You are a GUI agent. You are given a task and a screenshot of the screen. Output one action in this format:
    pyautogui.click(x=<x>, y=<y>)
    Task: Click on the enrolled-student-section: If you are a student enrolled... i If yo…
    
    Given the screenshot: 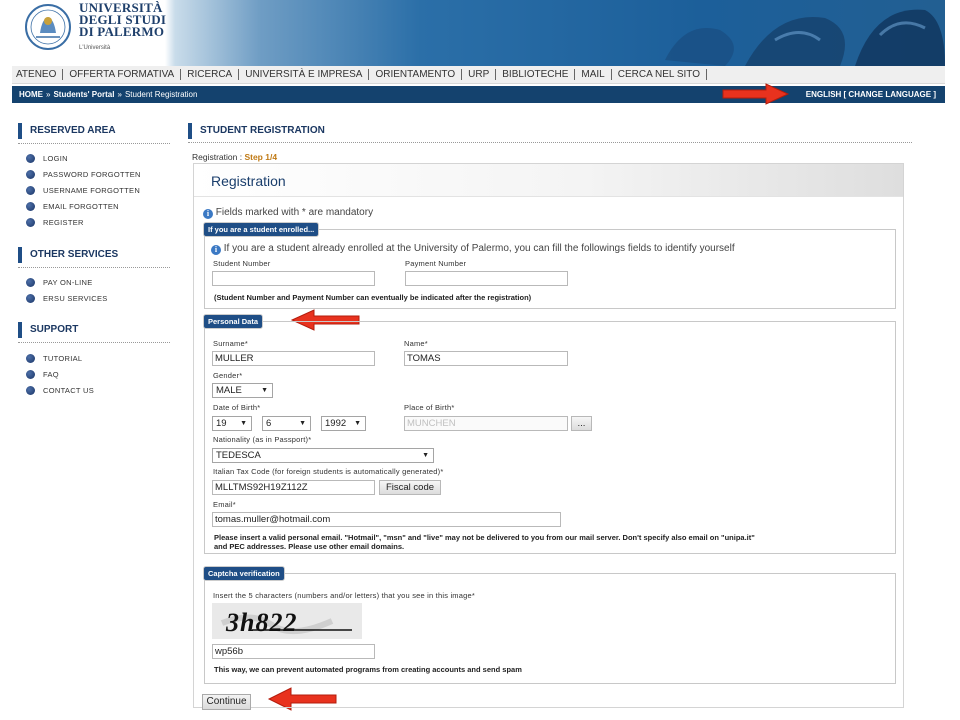 What is the action you would take?
    pyautogui.click(x=549, y=265)
    